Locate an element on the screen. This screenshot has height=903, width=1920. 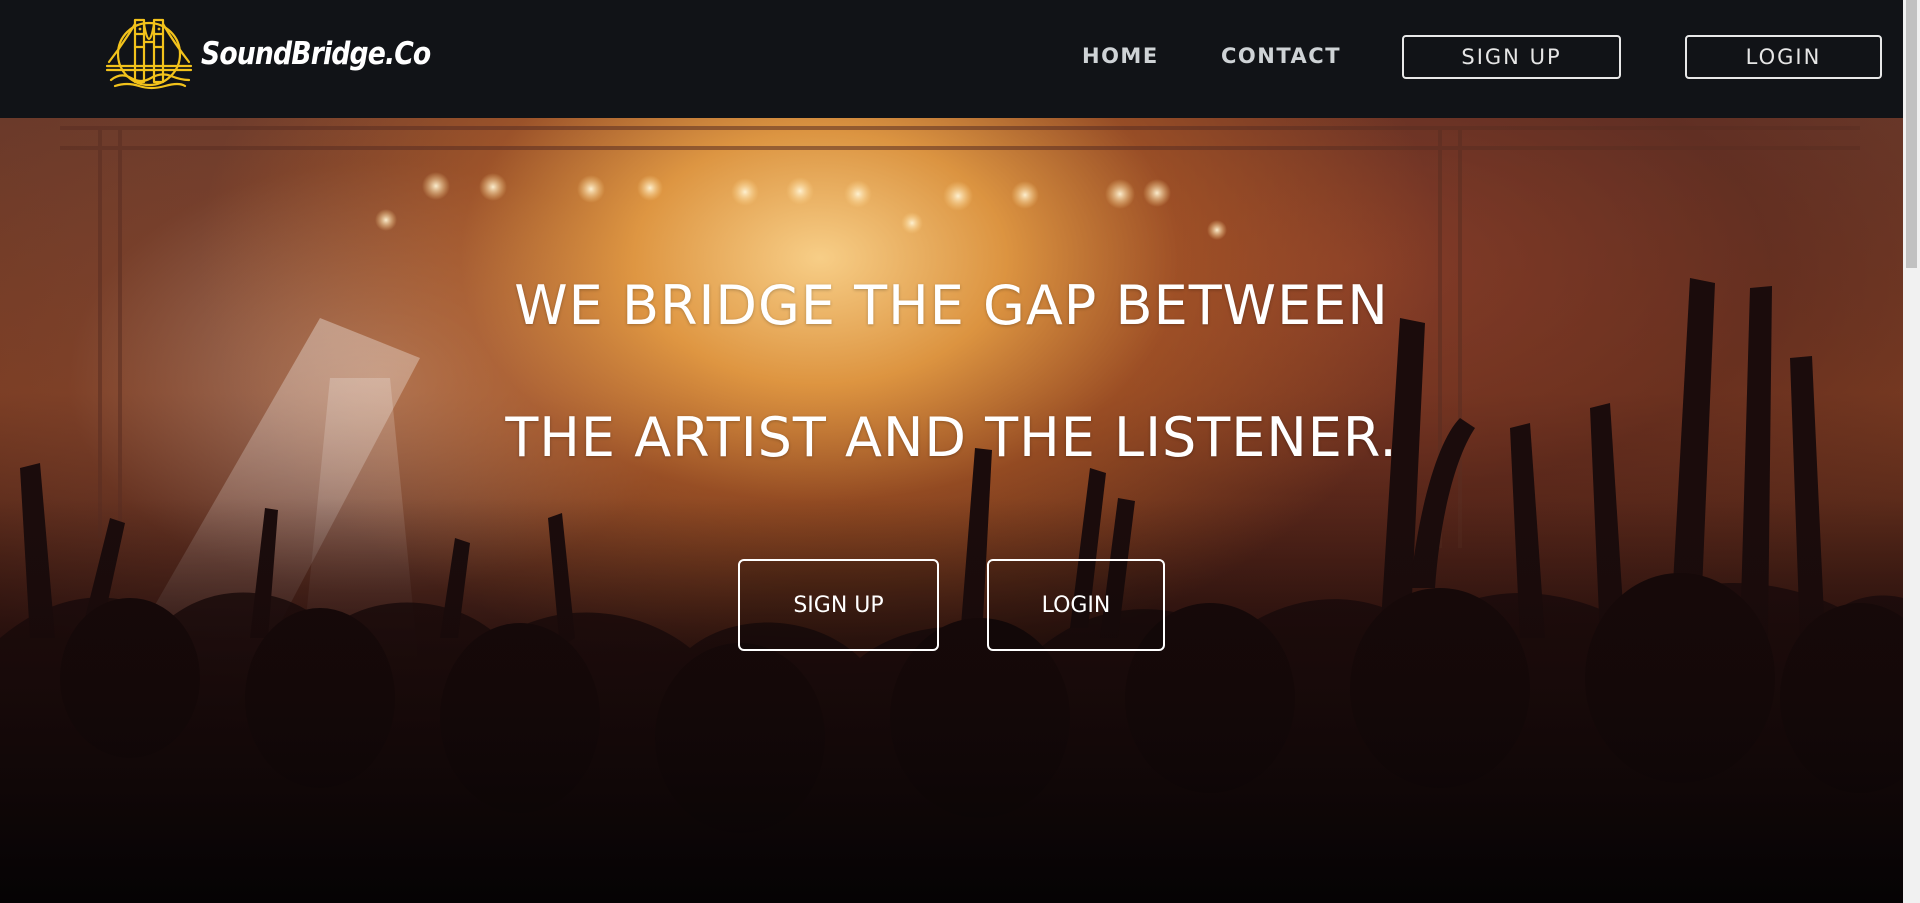
nav-login-button: LOGIN is located at coordinates (1783, 57).